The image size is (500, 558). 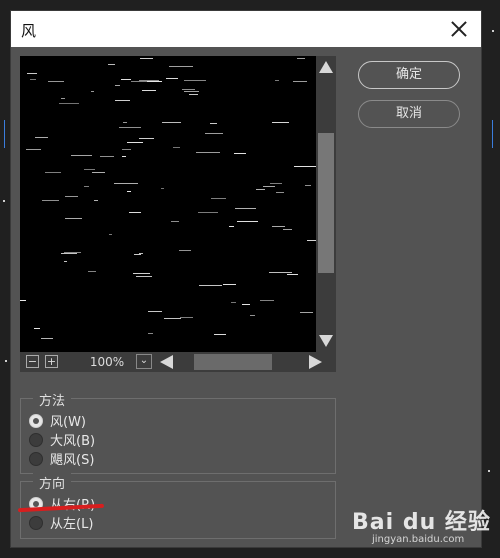 I want to click on scroll-right-arrow-icon, so click(x=315, y=362).